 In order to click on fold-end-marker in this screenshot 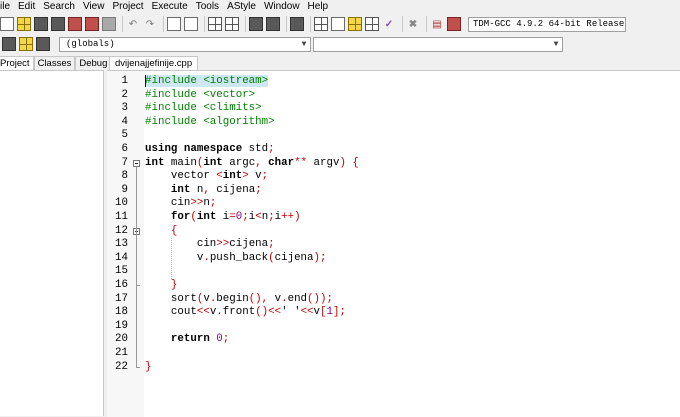, I will do `click(138, 283)`.